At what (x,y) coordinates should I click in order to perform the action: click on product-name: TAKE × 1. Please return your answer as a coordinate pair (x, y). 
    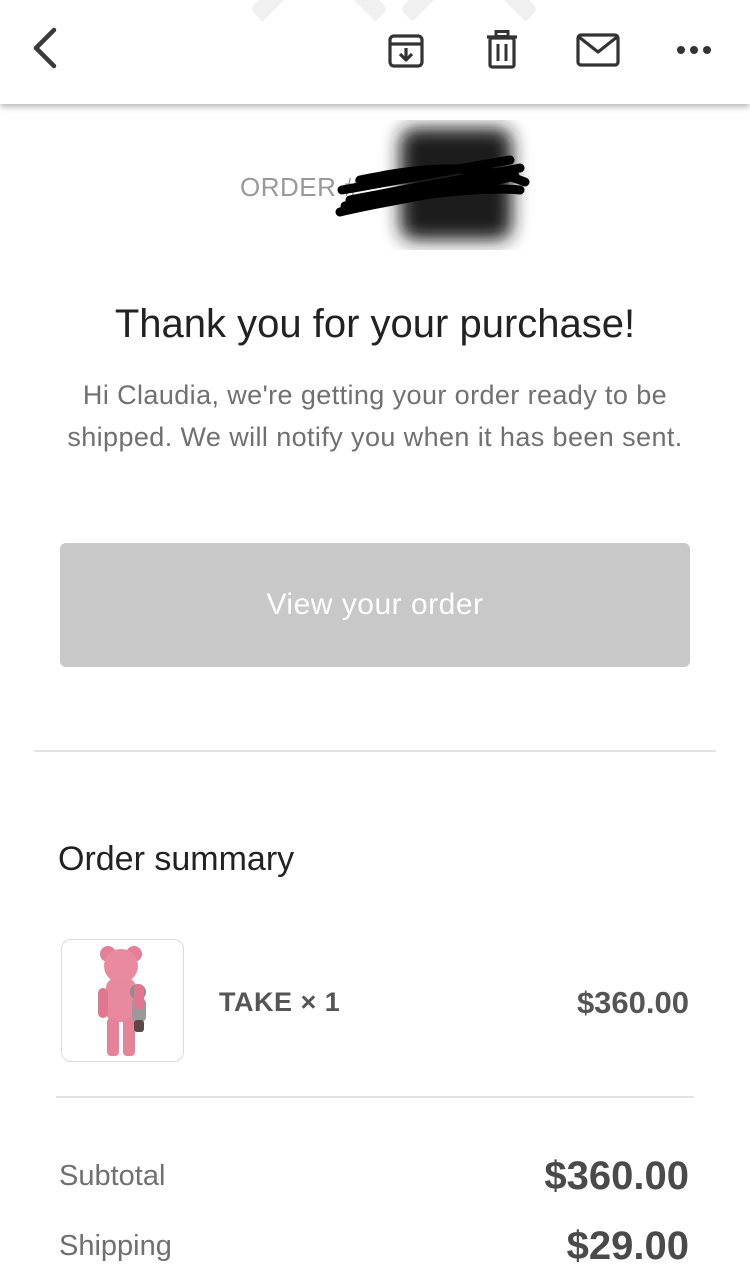
    Looking at the image, I should click on (280, 1002).